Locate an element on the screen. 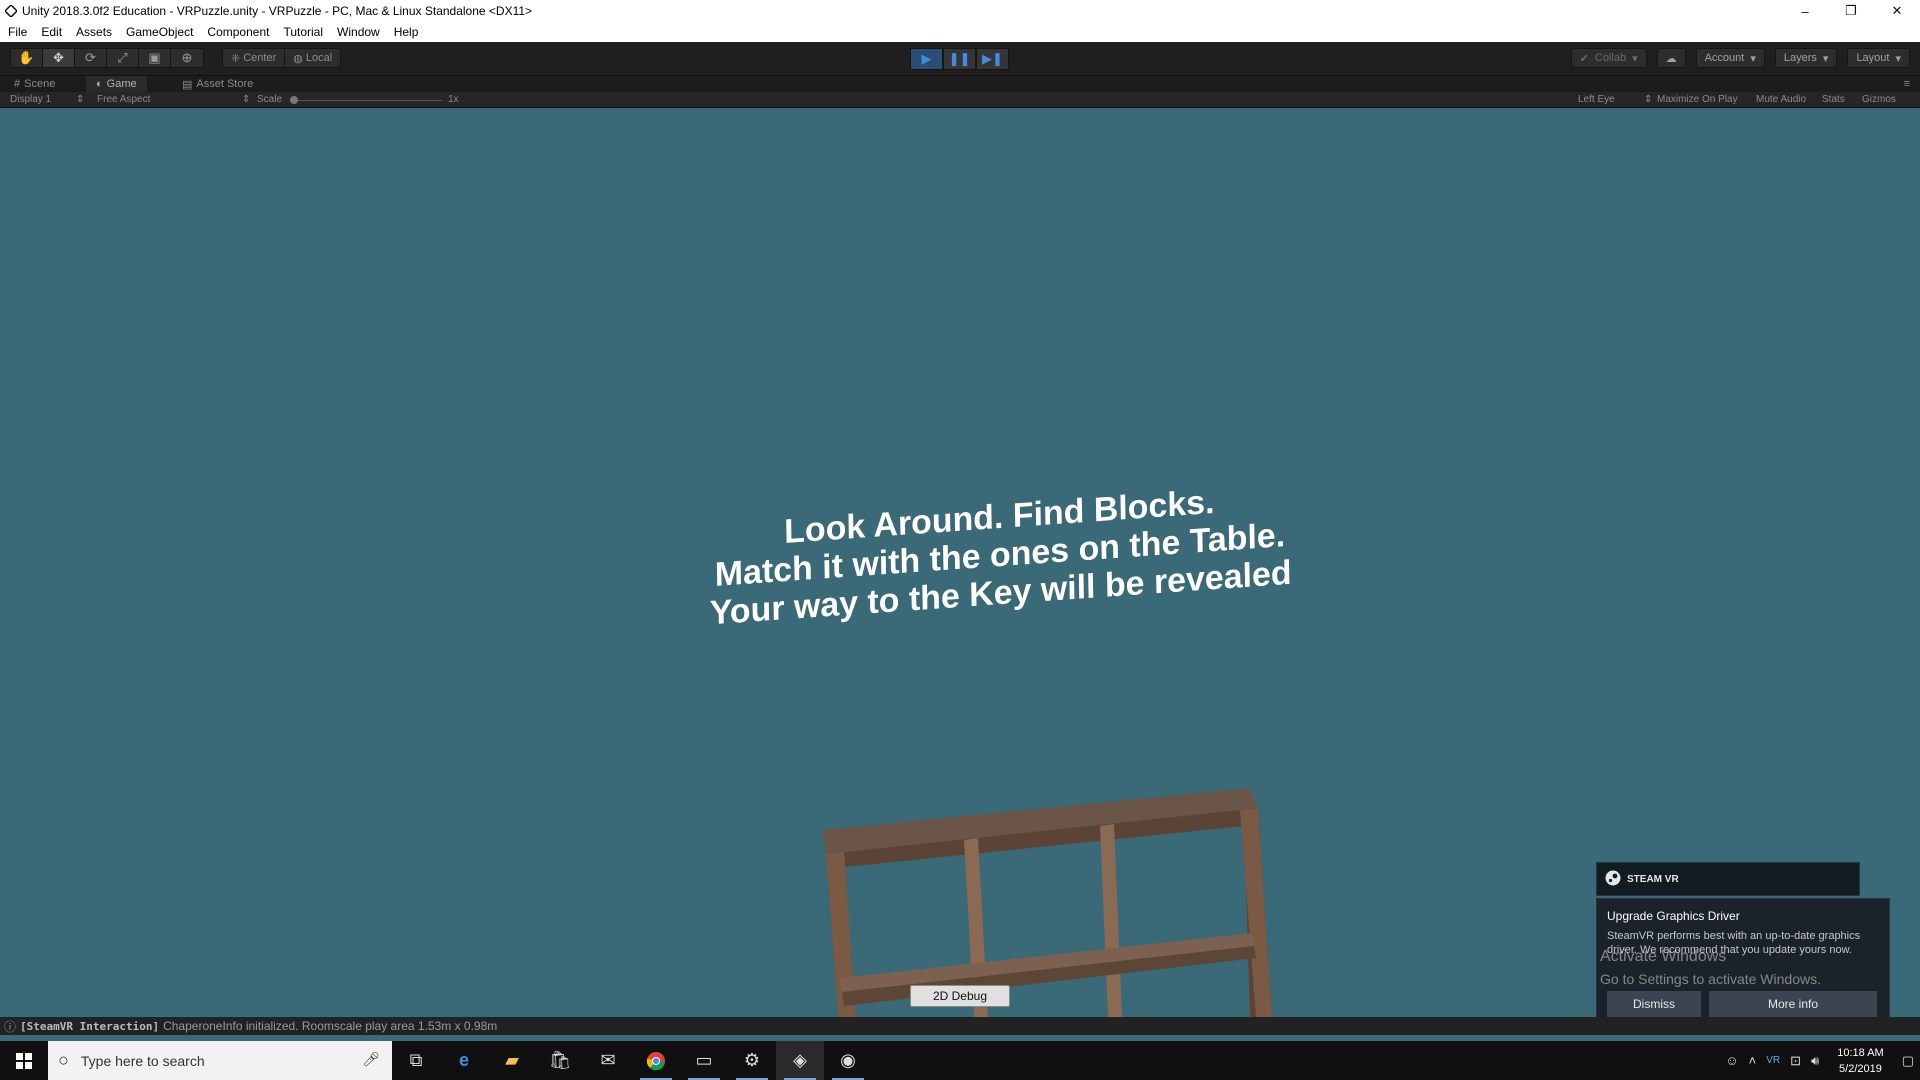 Image resolution: width=1920 pixels, height=1080 pixels. menu-file: File is located at coordinates (17, 32).